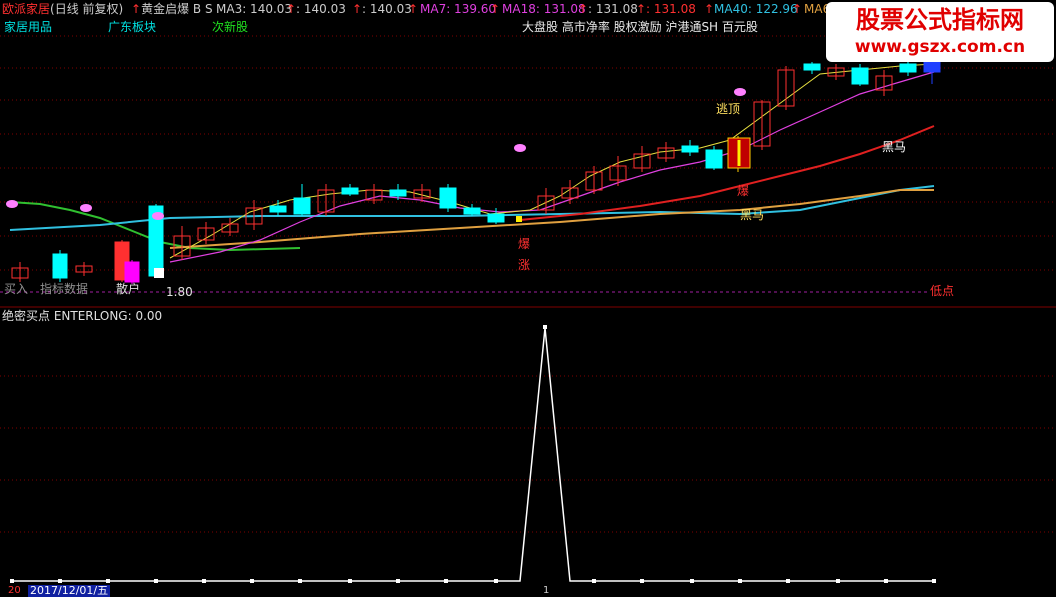 The image size is (1056, 597). I want to click on indicator-name: 黄金启爆 B S, so click(176, 9).